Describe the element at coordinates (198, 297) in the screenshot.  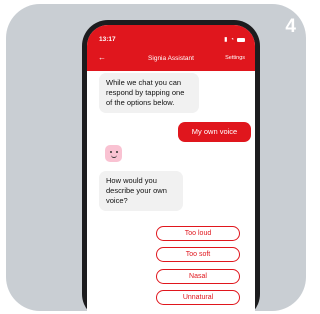
I see `option-unnatural: Unnatural` at that location.